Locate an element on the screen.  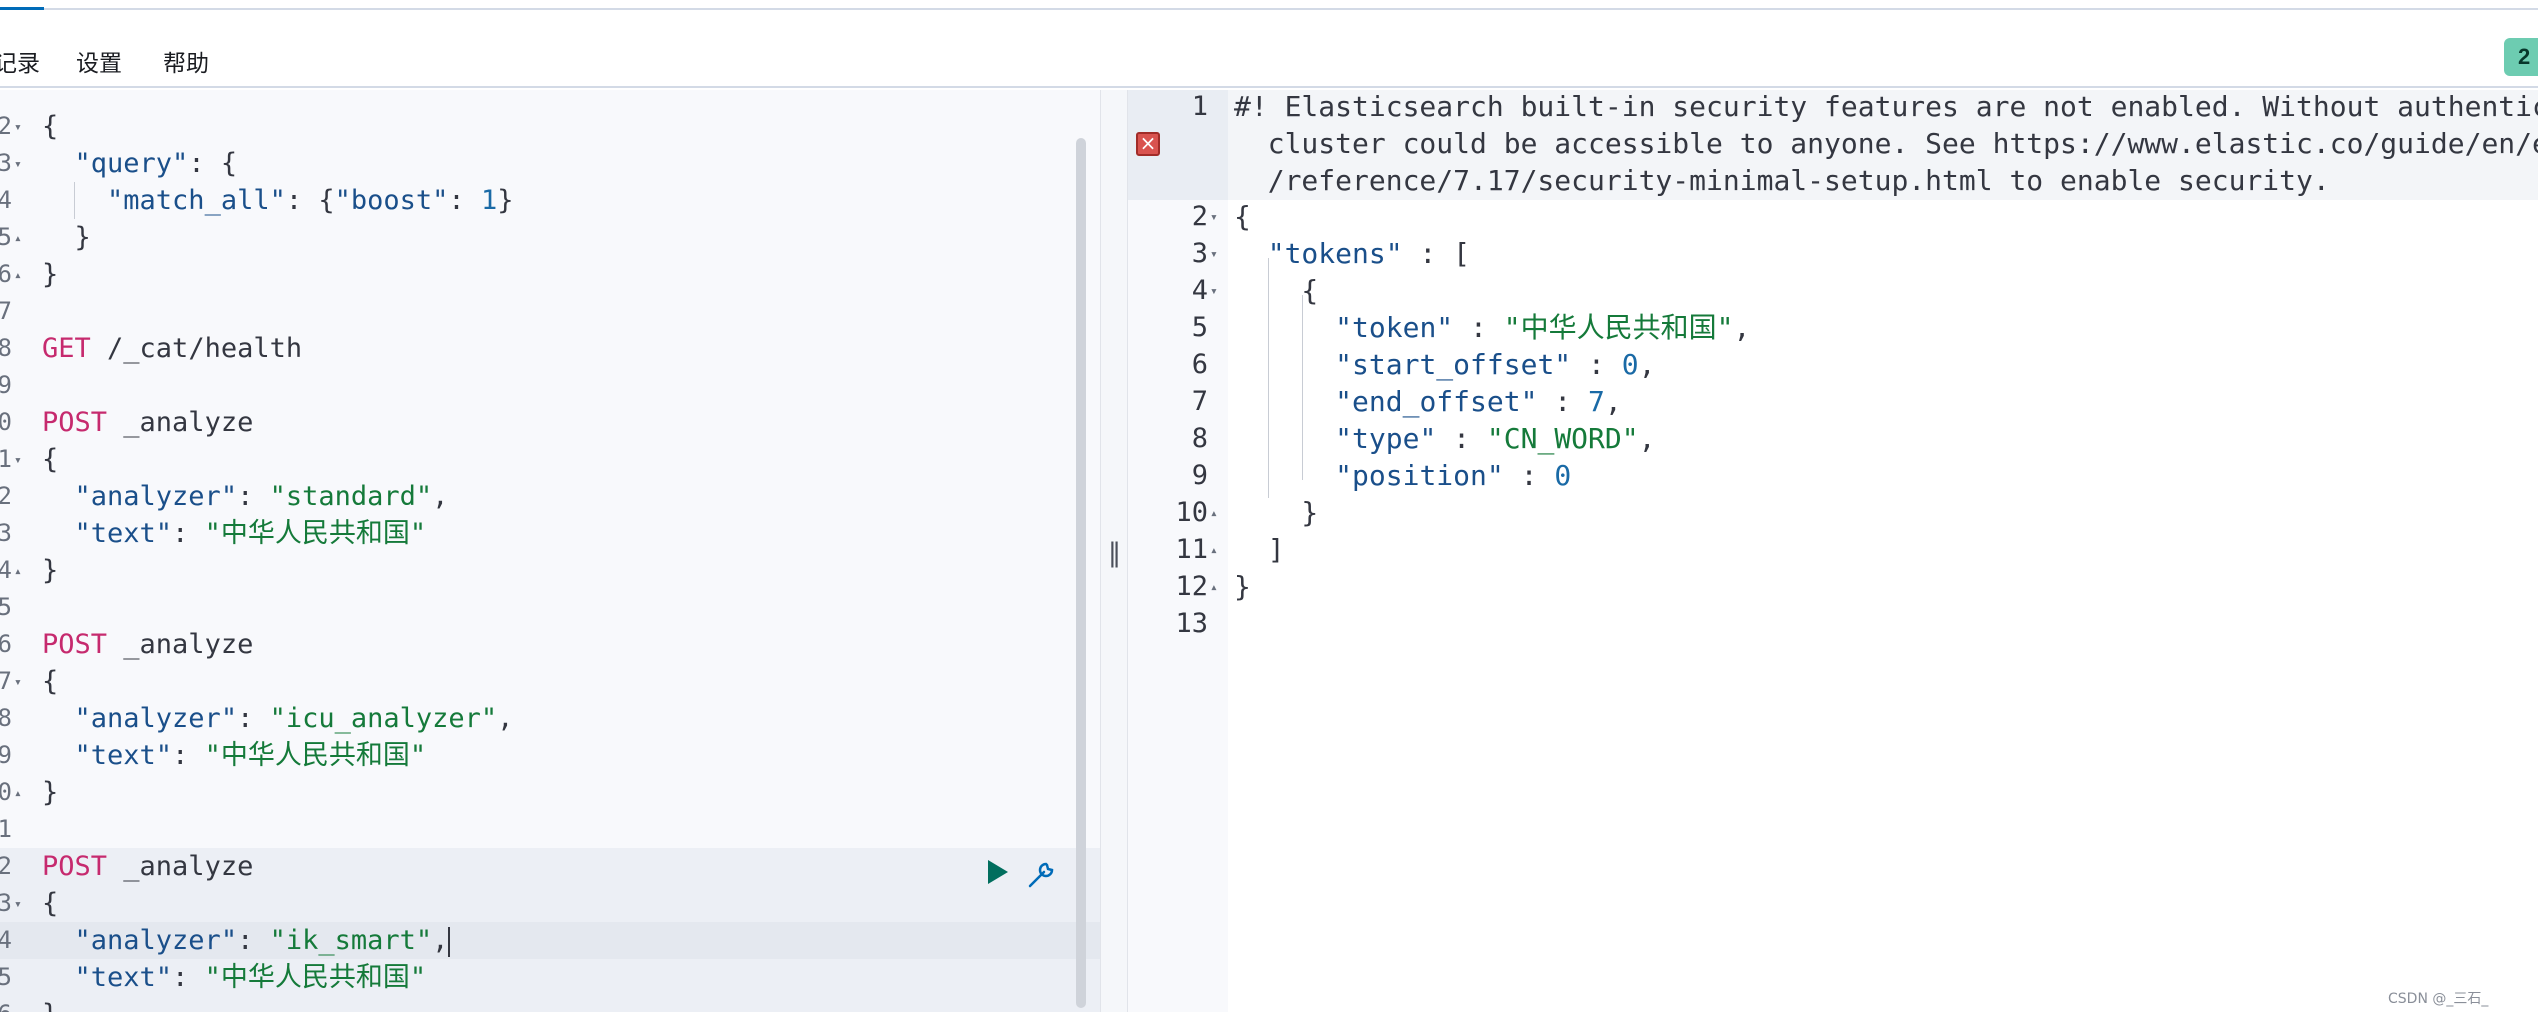
code-text: "analyzer": "ik_smart", is located at coordinates (262, 941).